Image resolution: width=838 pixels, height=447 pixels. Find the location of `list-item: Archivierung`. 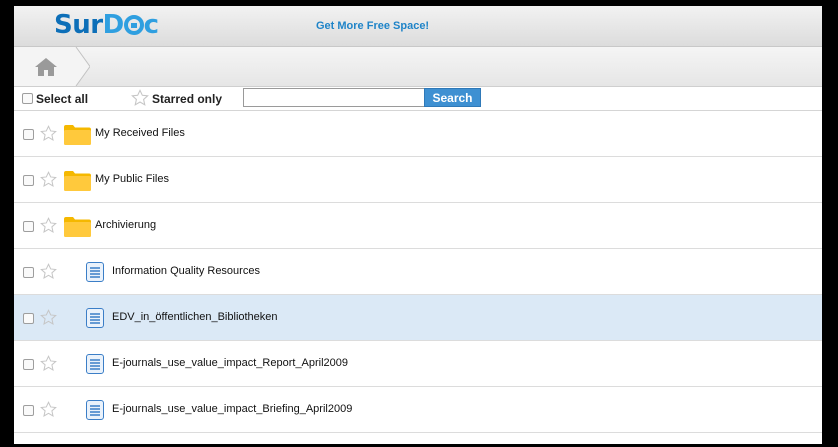

list-item: Archivierung is located at coordinates (418, 226).